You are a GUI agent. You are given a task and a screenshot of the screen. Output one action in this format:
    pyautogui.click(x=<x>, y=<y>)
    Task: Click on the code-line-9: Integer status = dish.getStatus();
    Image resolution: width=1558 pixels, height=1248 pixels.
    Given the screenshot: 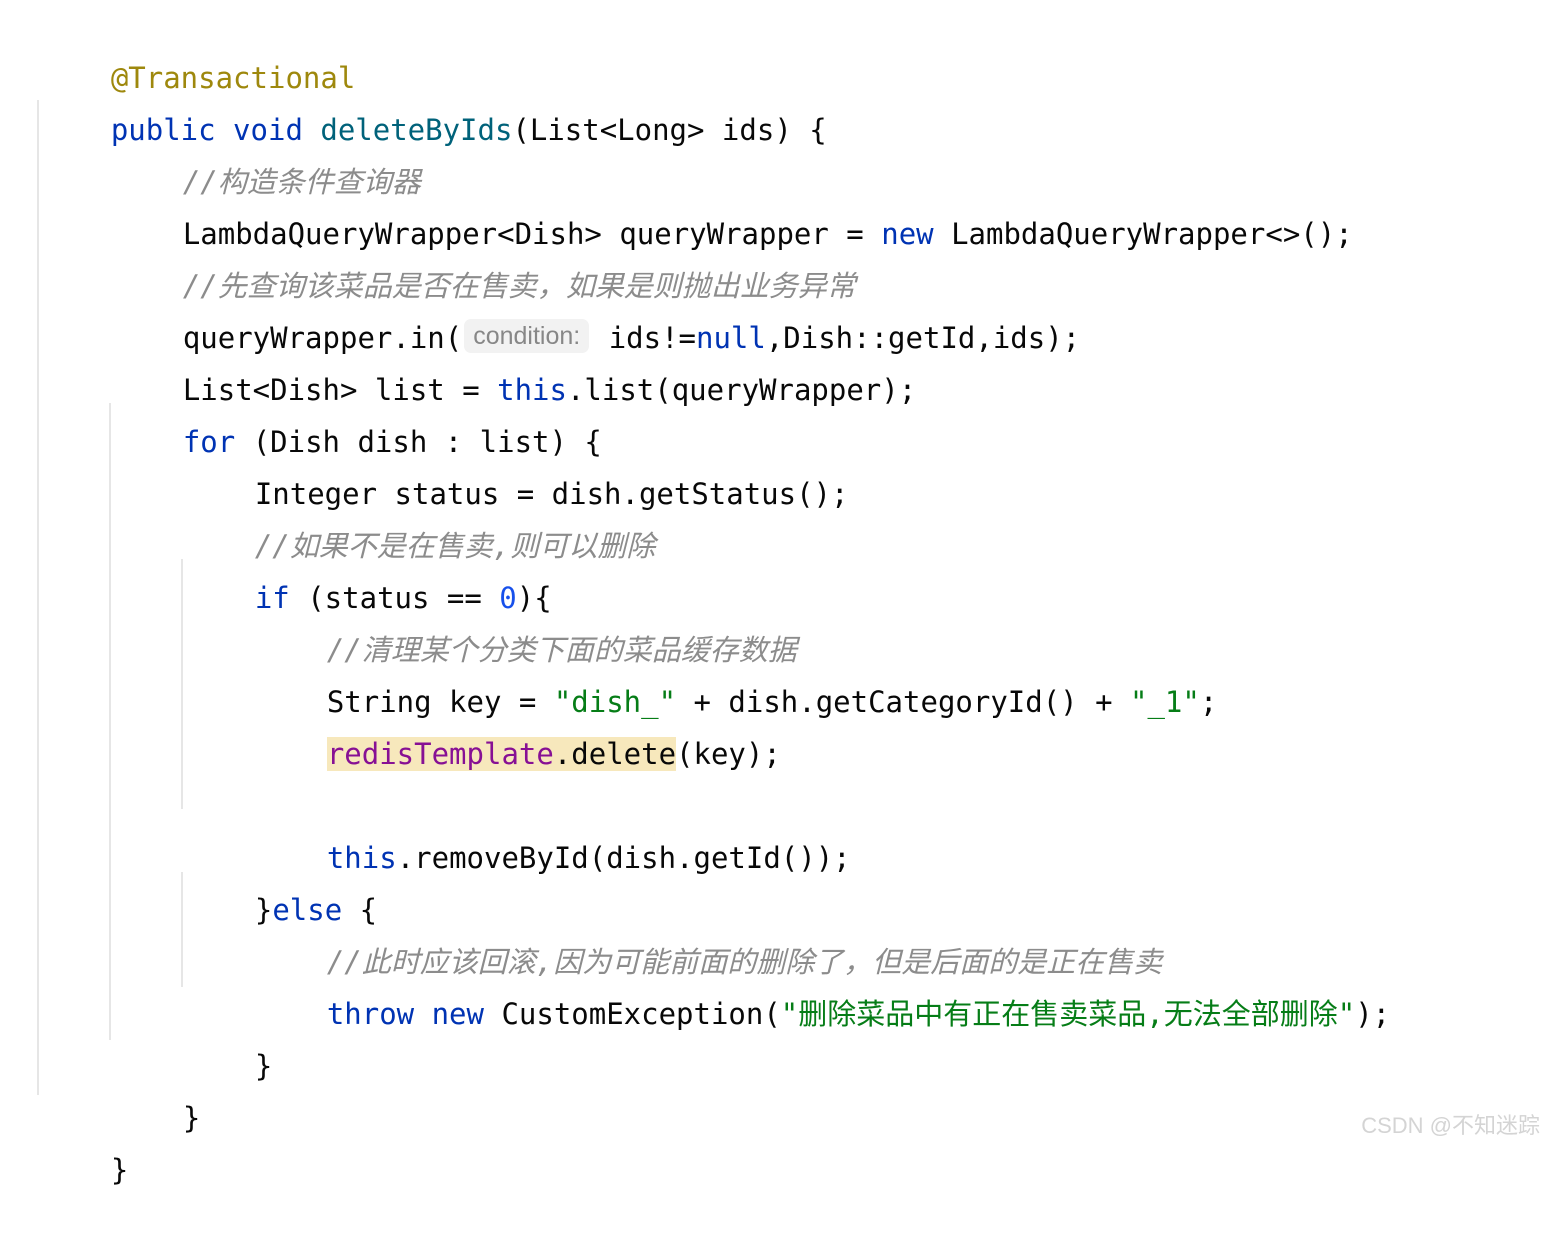 What is the action you would take?
    pyautogui.click(x=517, y=463)
    